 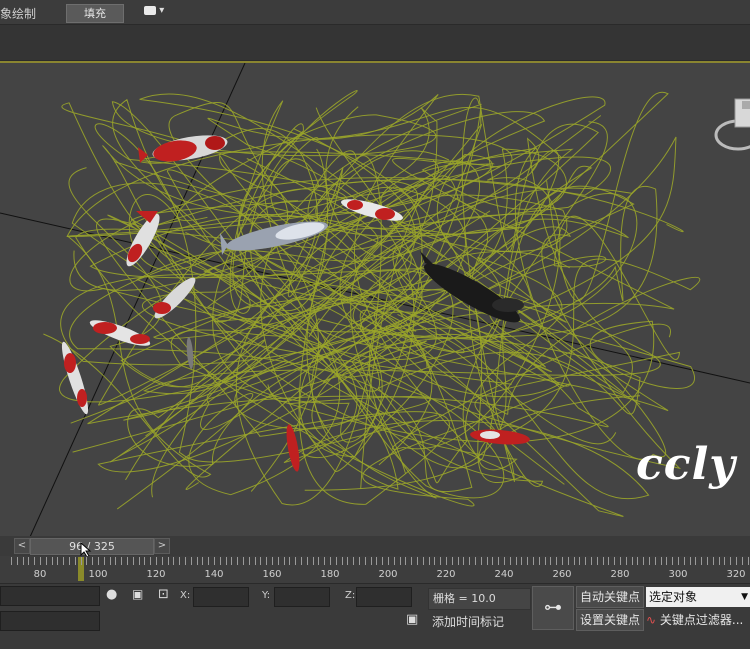 I want to click on set-key-button: 设置关键点, so click(x=610, y=620).